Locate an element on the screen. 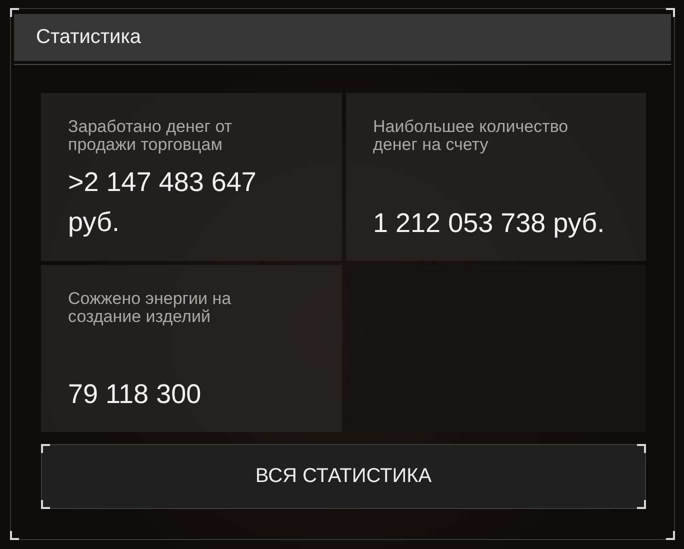 This screenshot has height=549, width=684. stat-value: 79 118 300 is located at coordinates (135, 395).